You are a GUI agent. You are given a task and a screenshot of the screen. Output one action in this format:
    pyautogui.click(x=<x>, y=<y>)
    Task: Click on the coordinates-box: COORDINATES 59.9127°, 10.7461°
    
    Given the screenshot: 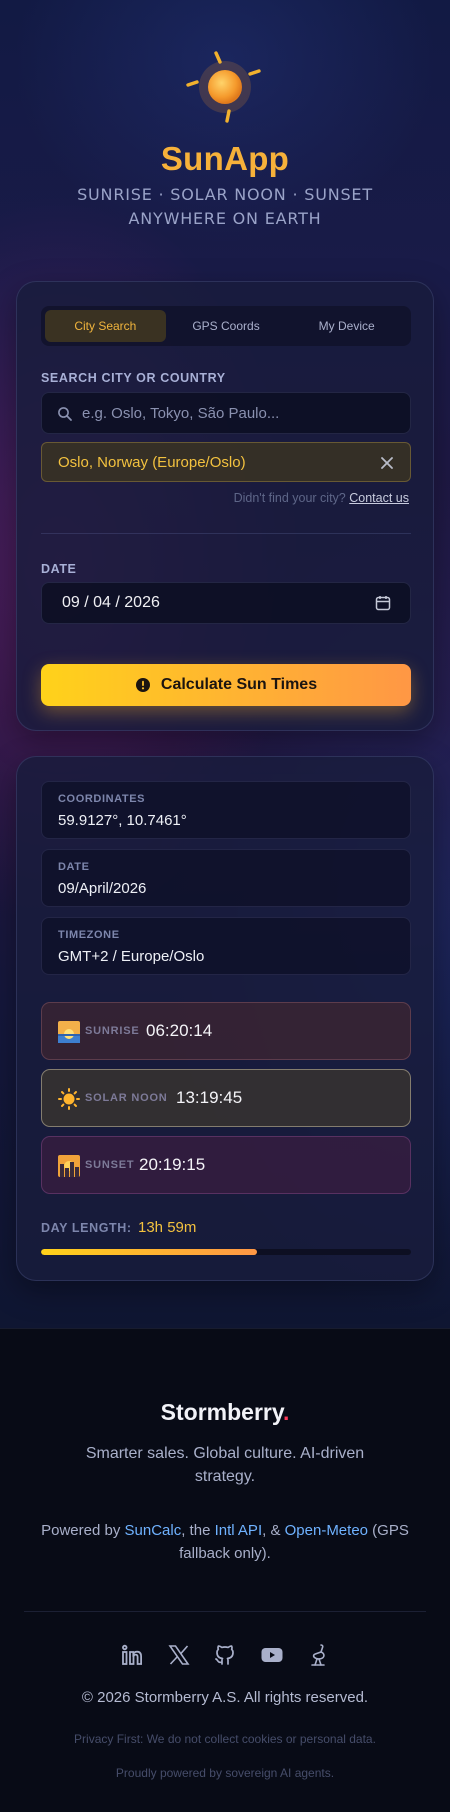 What is the action you would take?
    pyautogui.click(x=226, y=810)
    